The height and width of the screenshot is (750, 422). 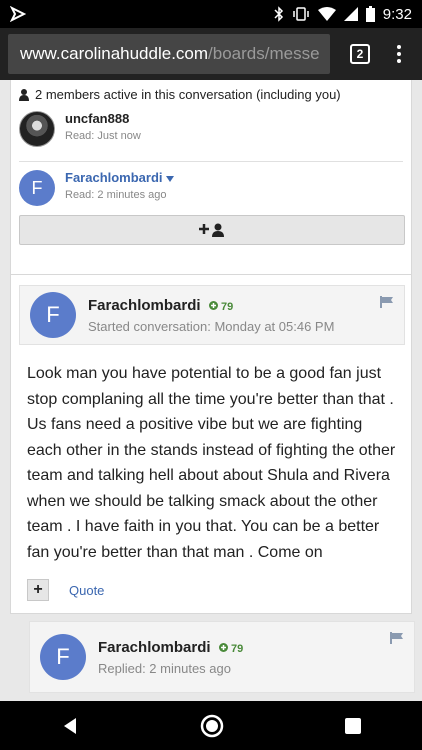 I want to click on url-path: /boards/messe, so click(x=264, y=53).